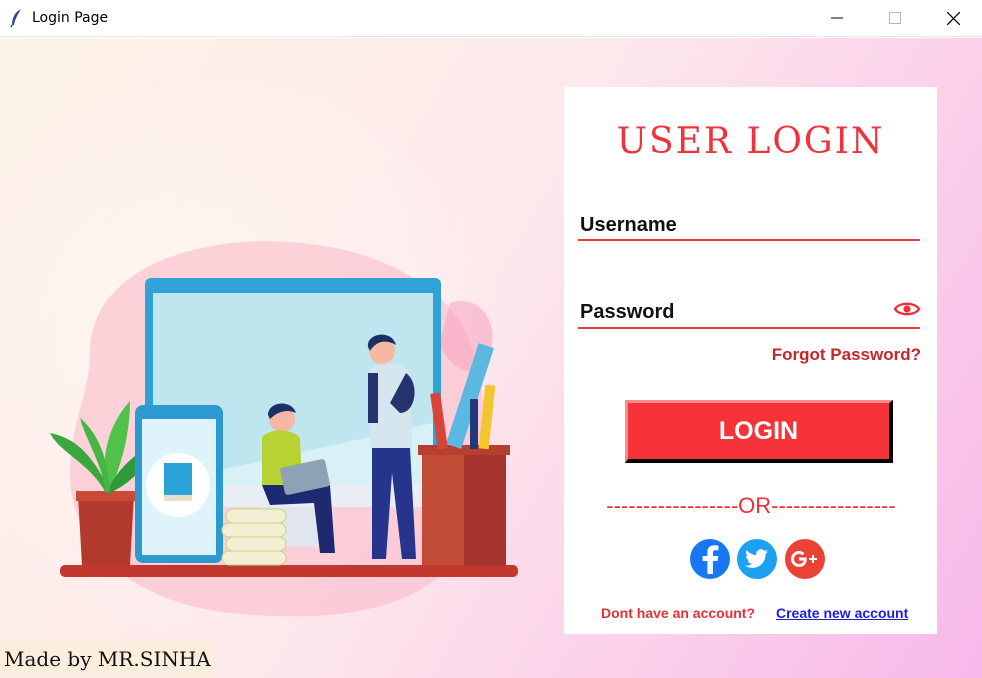 The image size is (982, 678). I want to click on maximize-button, so click(895, 18).